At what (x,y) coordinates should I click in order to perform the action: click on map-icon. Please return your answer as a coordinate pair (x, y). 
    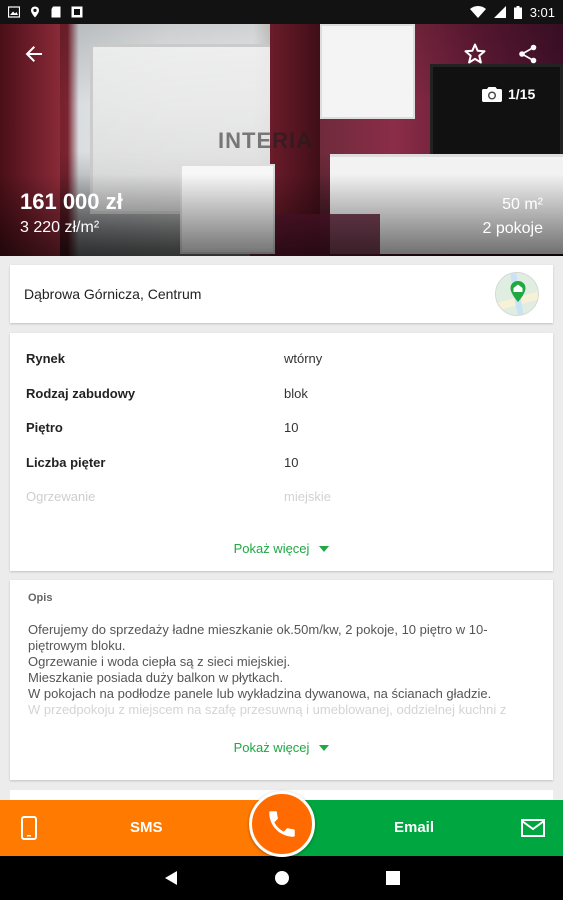
    Looking at the image, I should click on (517, 294).